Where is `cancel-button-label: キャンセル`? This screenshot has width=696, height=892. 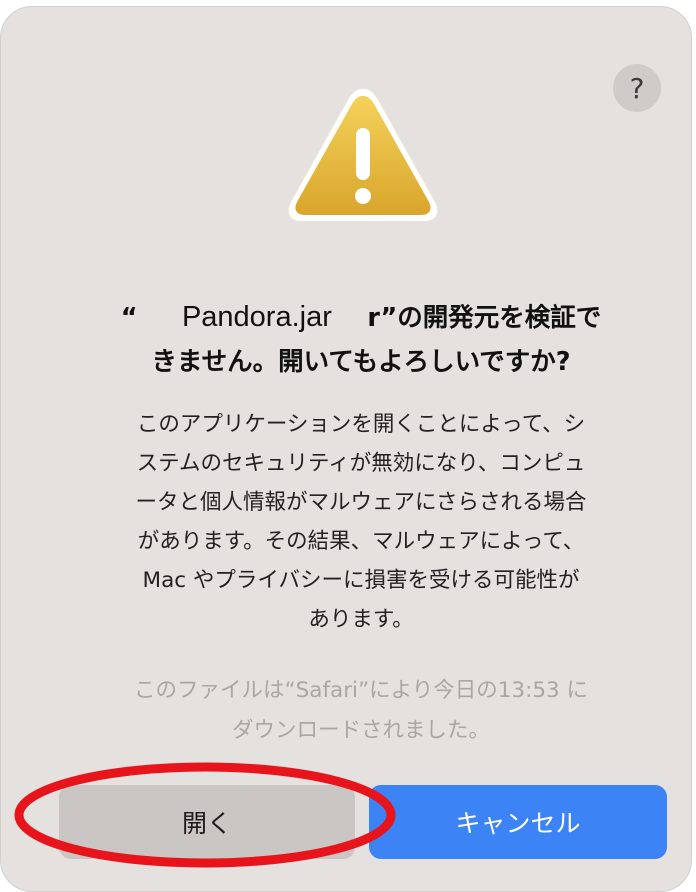 cancel-button-label: キャンセル is located at coordinates (518, 823).